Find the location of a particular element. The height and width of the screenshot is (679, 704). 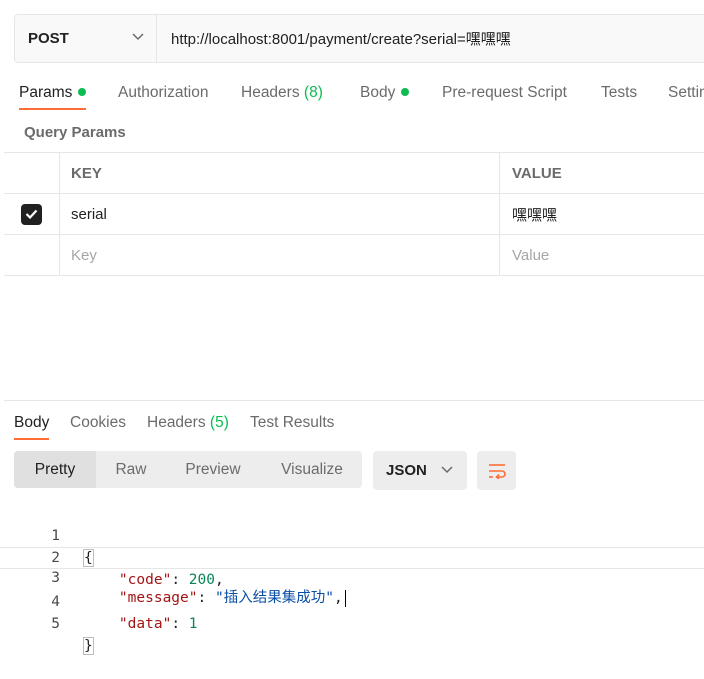

param-enabled-checkbox is located at coordinates (31, 214).